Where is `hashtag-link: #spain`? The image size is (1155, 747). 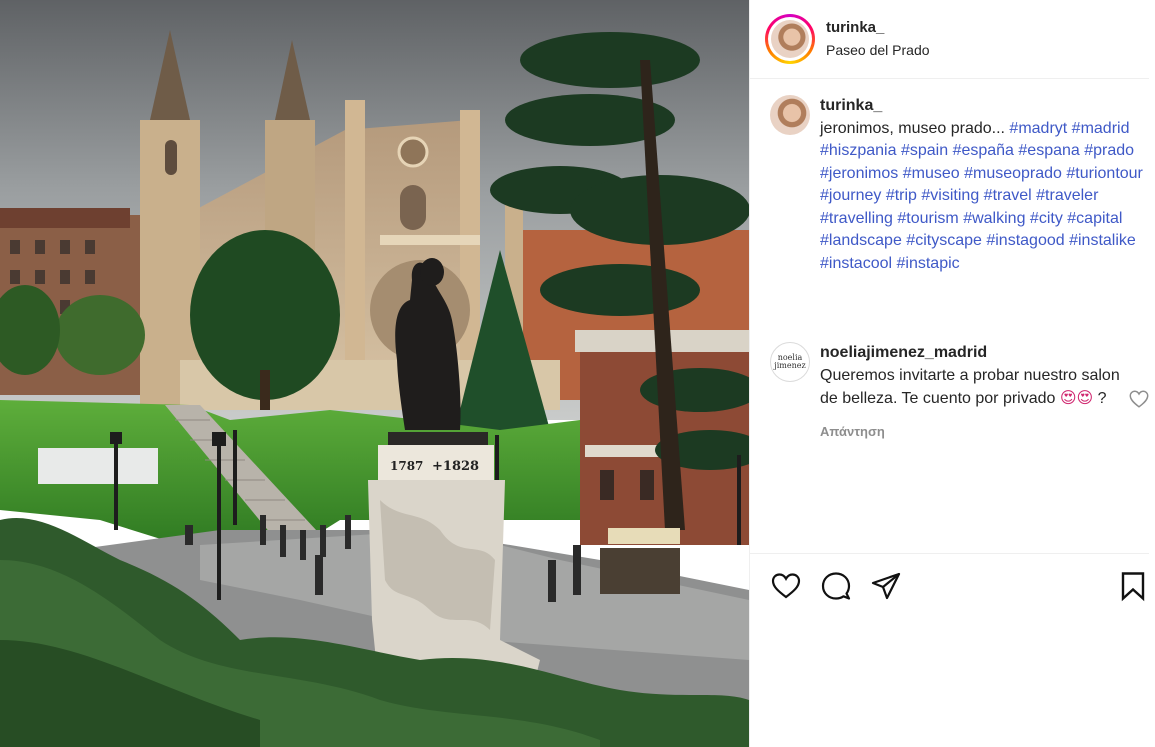 hashtag-link: #spain is located at coordinates (924, 150).